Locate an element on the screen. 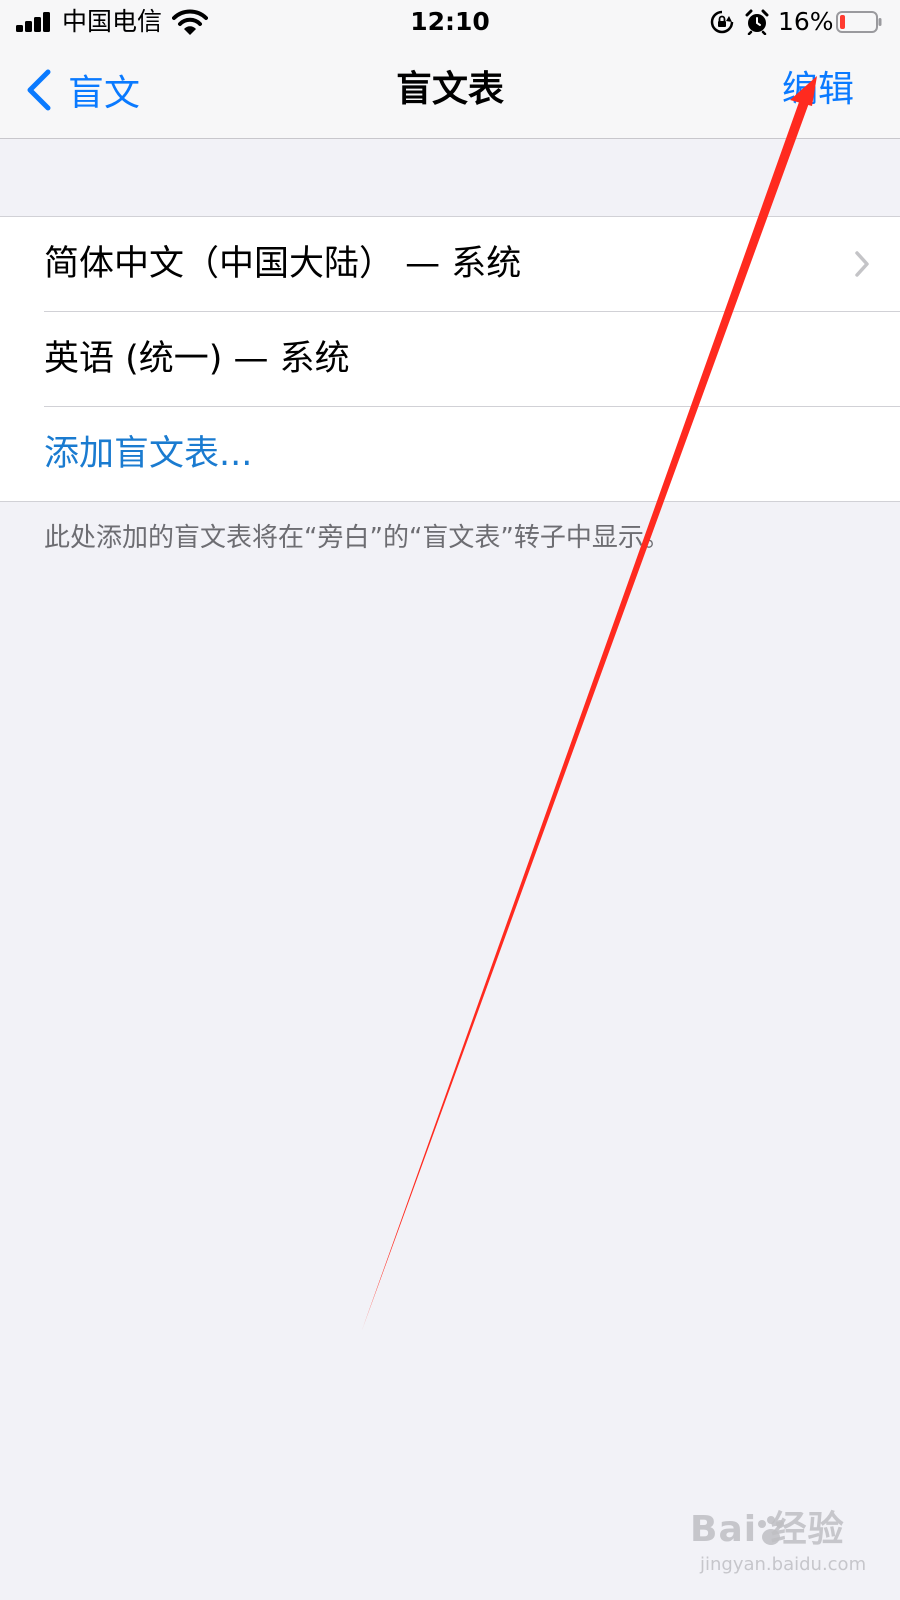  list-item-label: 英语 (统一) — 系统 is located at coordinates (197, 359).